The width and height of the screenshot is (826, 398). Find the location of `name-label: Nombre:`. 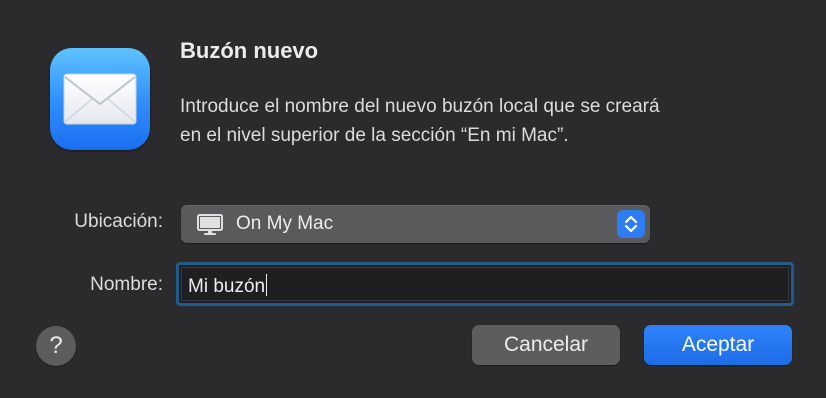

name-label: Nombre: is located at coordinates (126, 284).